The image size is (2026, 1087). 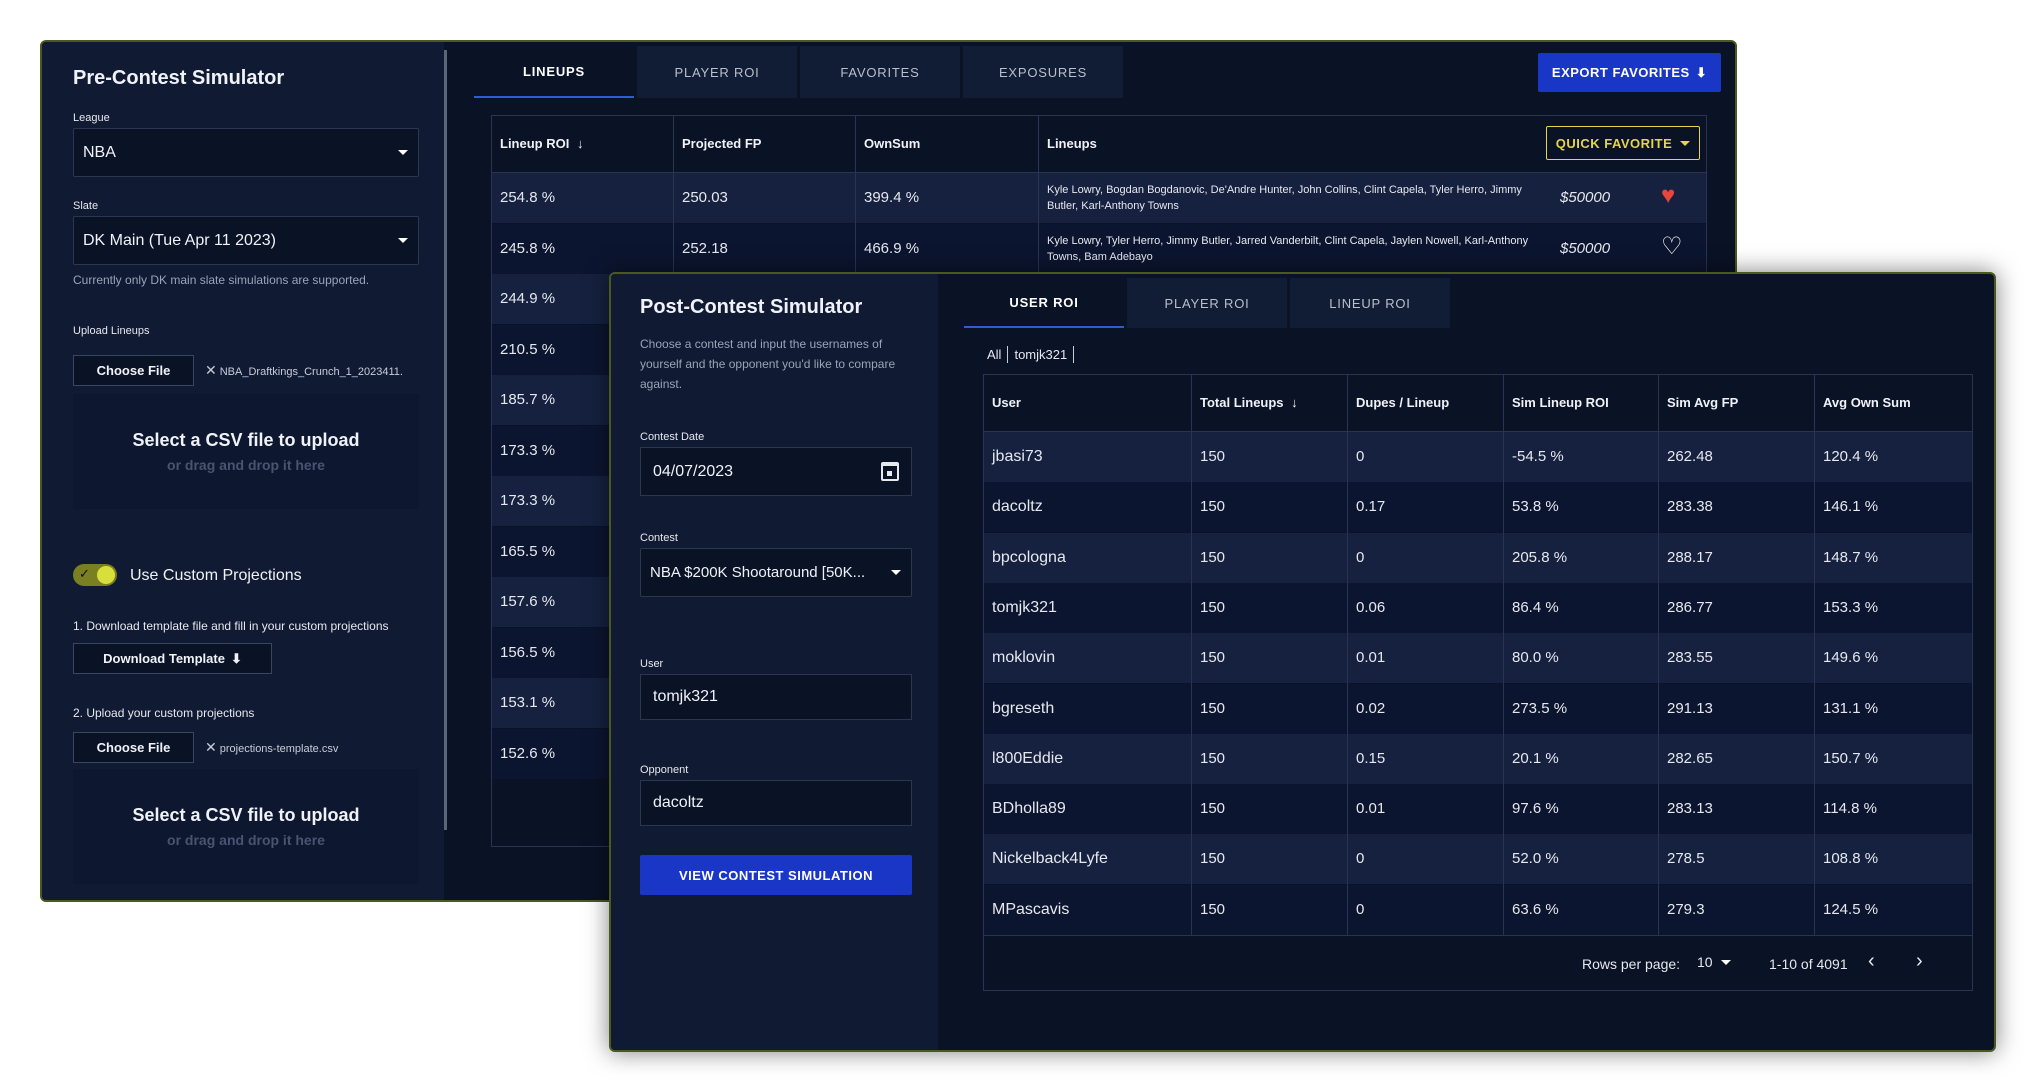 I want to click on sim-avg-fp-cell: 283.38, so click(x=1690, y=507).